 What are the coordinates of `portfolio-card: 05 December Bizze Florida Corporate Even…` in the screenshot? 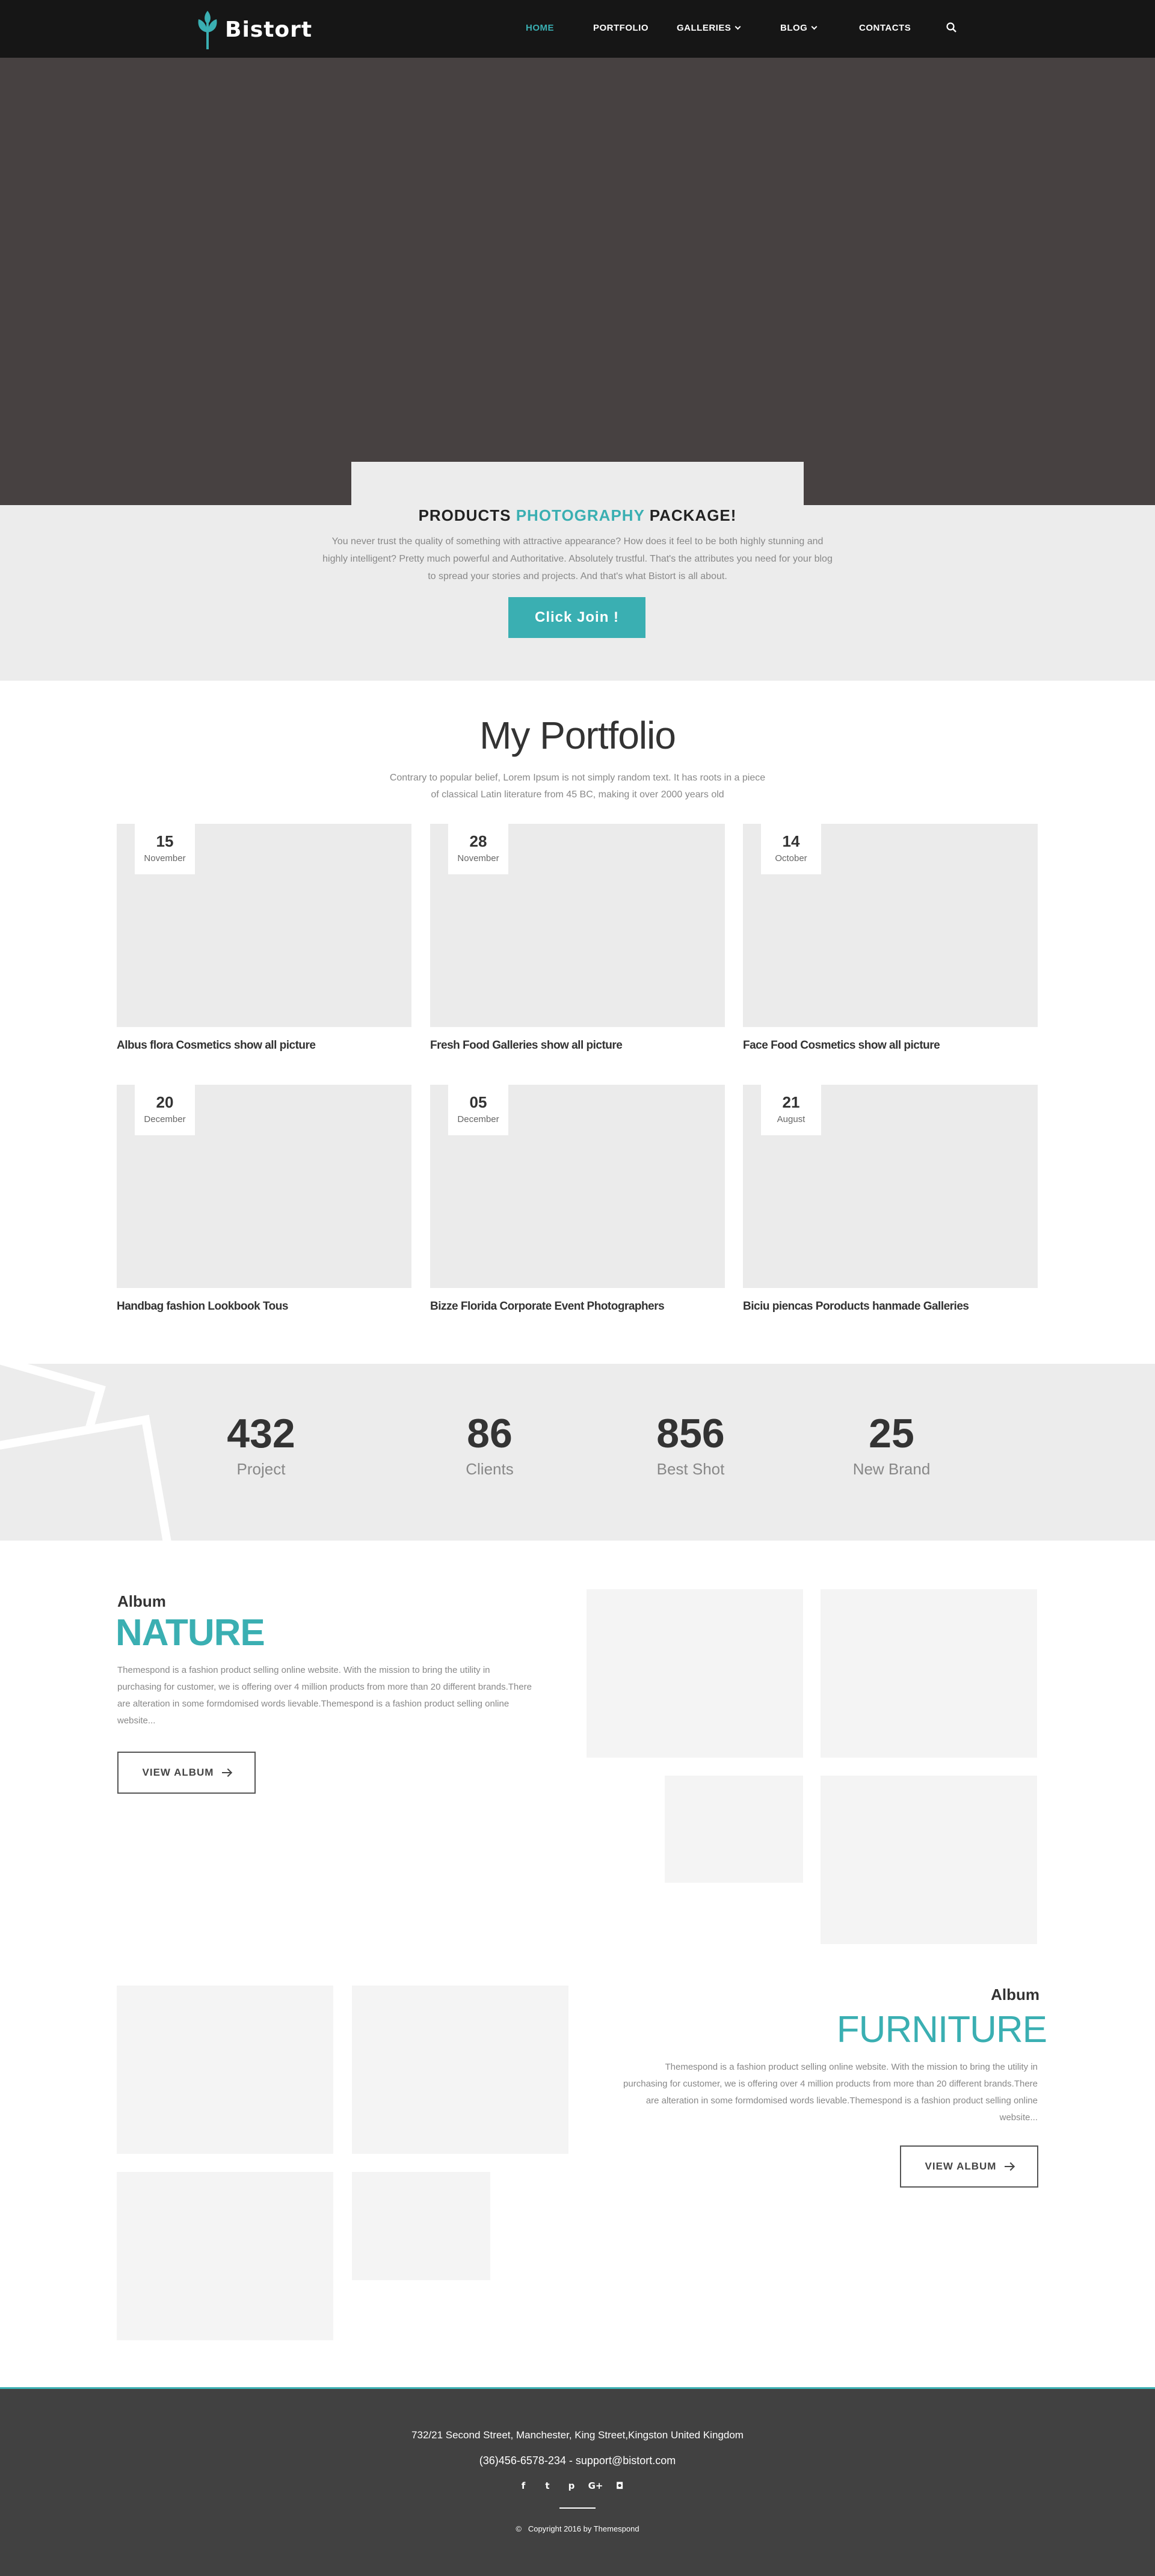 It's located at (578, 1199).